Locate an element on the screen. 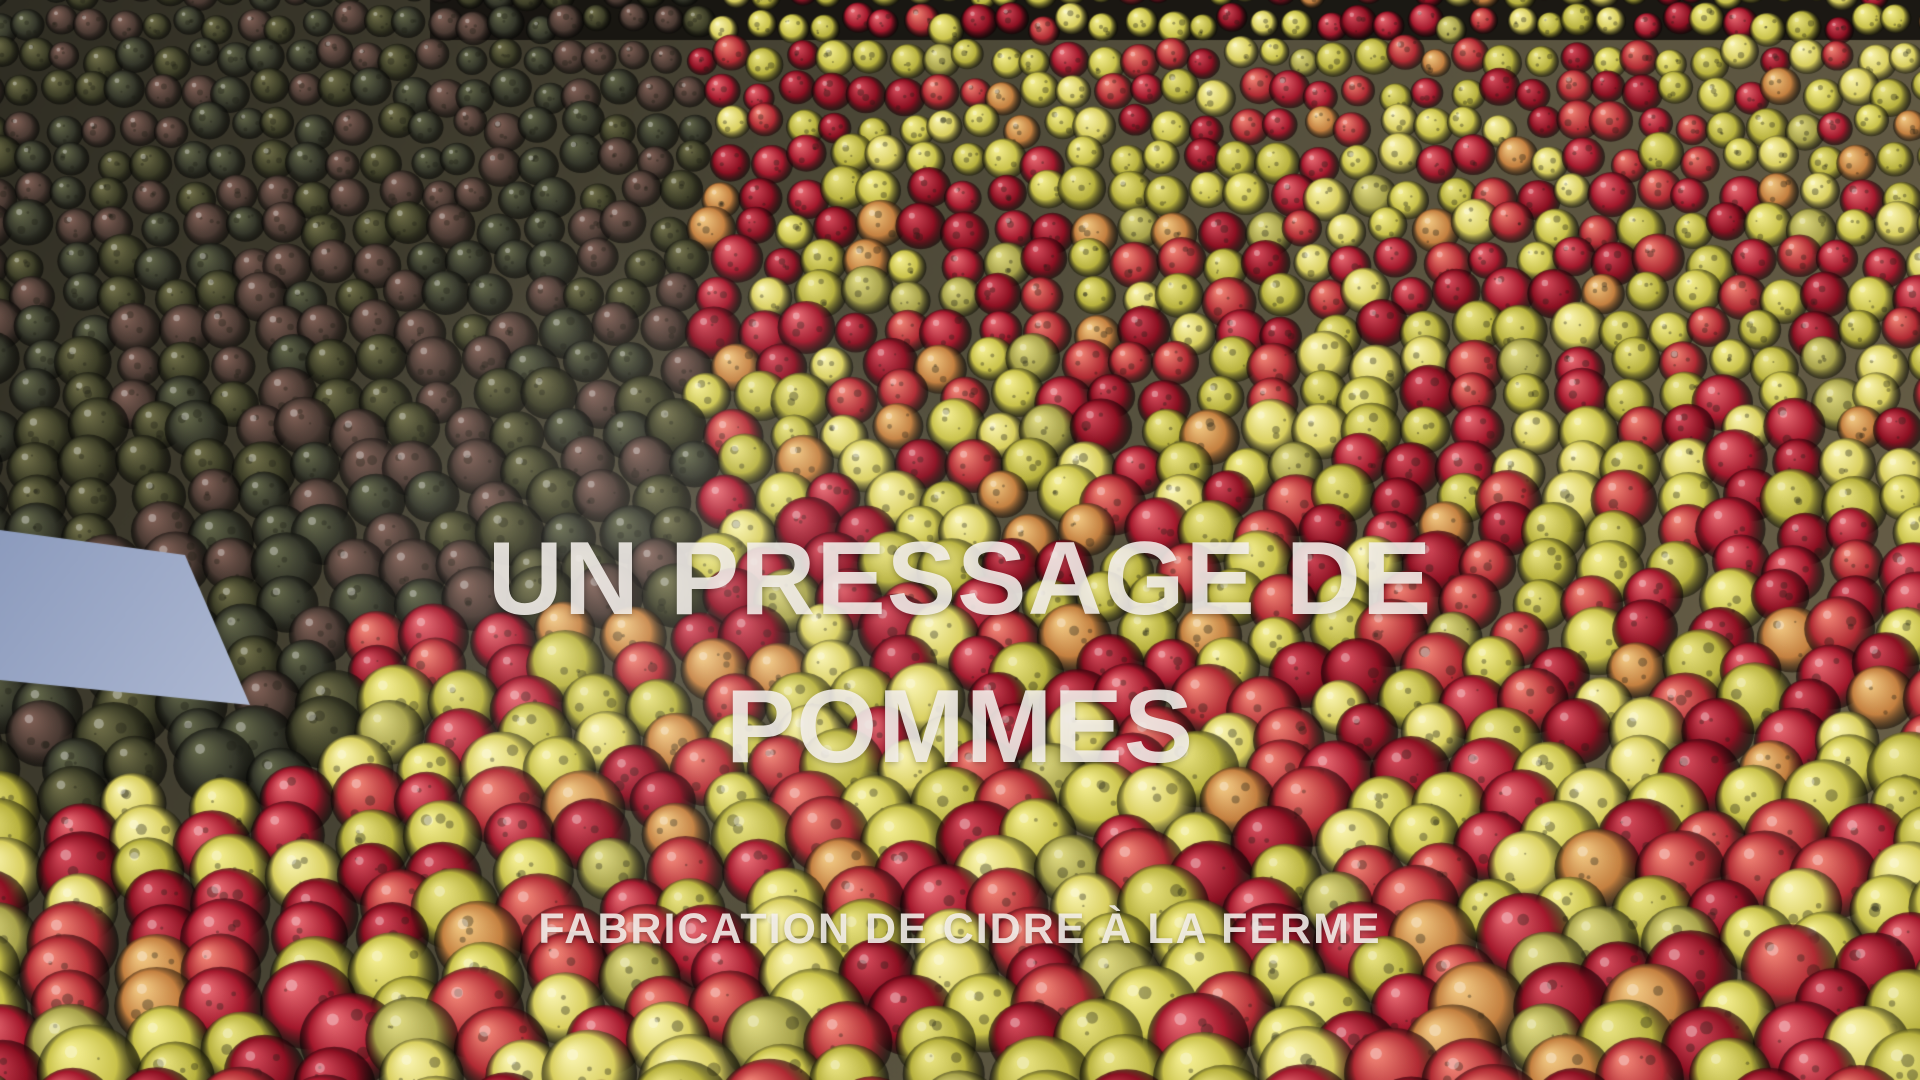 The height and width of the screenshot is (1080, 1920). subtitle: FABRICATION DE CIDRE À LA FERME is located at coordinates (960, 929).